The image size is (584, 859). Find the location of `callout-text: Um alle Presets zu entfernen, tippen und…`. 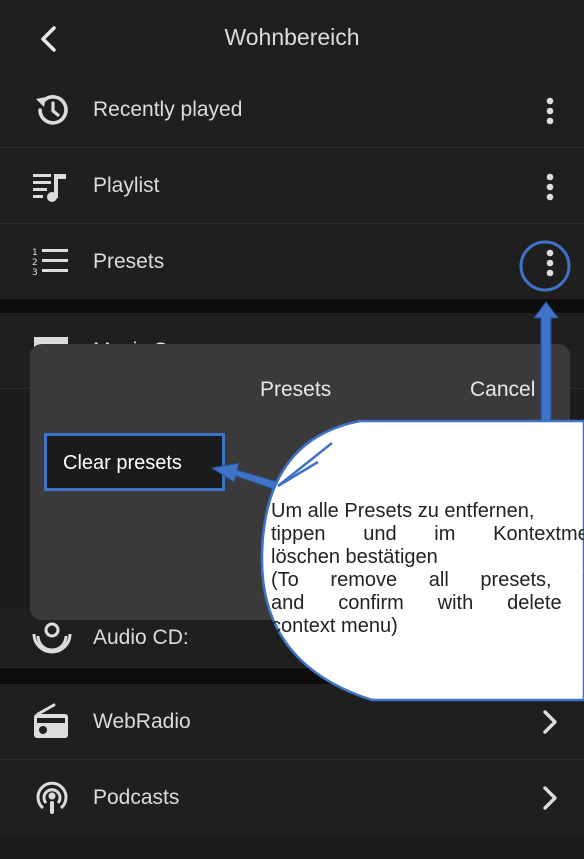

callout-text: Um alle Presets zu entfernen, tippen und… is located at coordinates (427, 569).